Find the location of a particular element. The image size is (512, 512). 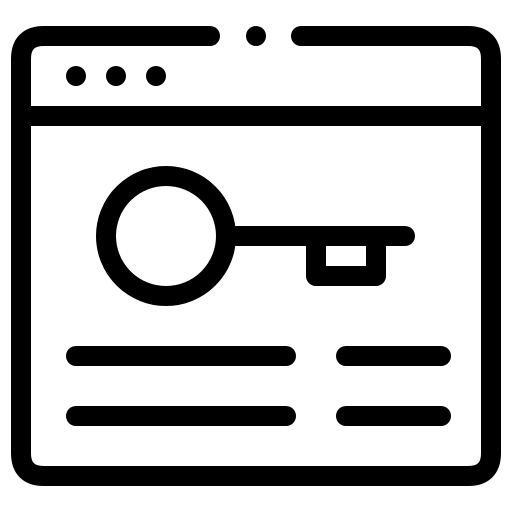

key-bow is located at coordinates (166, 236).